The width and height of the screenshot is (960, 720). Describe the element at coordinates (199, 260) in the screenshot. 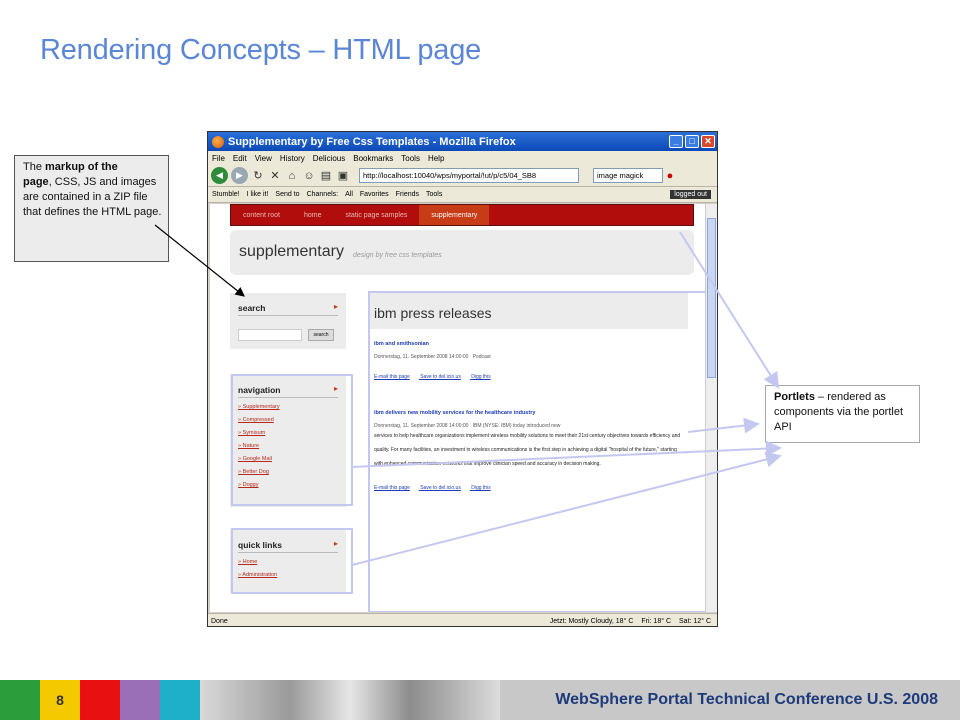

I see `markup-arrow` at that location.